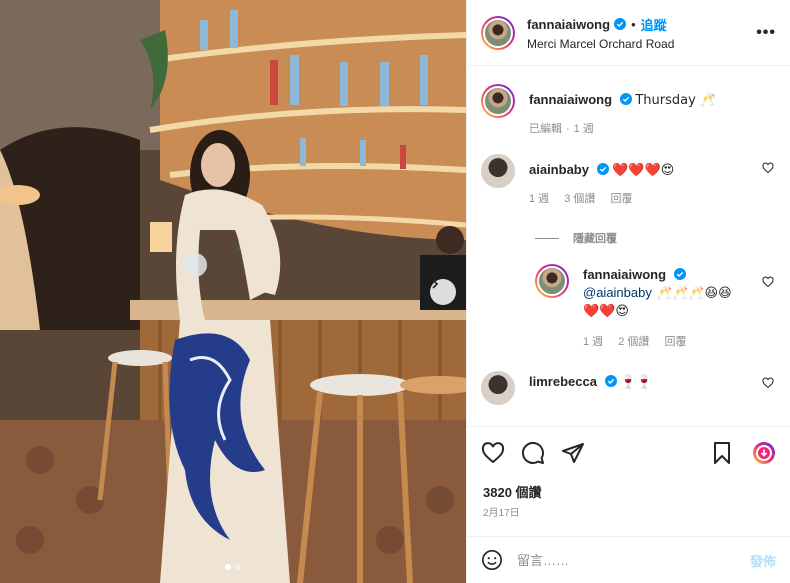 This screenshot has height=583, width=790. What do you see at coordinates (676, 342) in the screenshot?
I see `reply-reply-button: 回覆` at bounding box center [676, 342].